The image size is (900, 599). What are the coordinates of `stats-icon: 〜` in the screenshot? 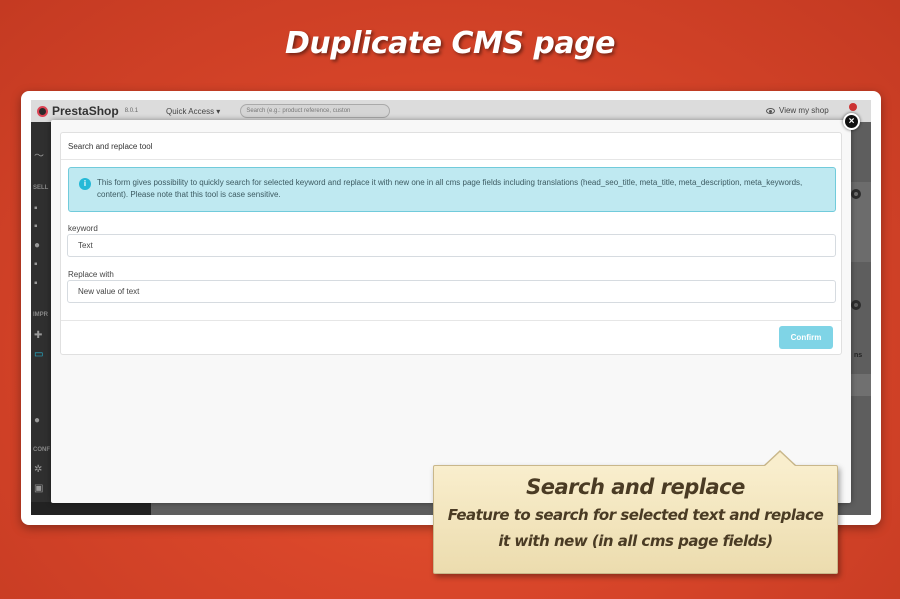 It's located at (39, 157).